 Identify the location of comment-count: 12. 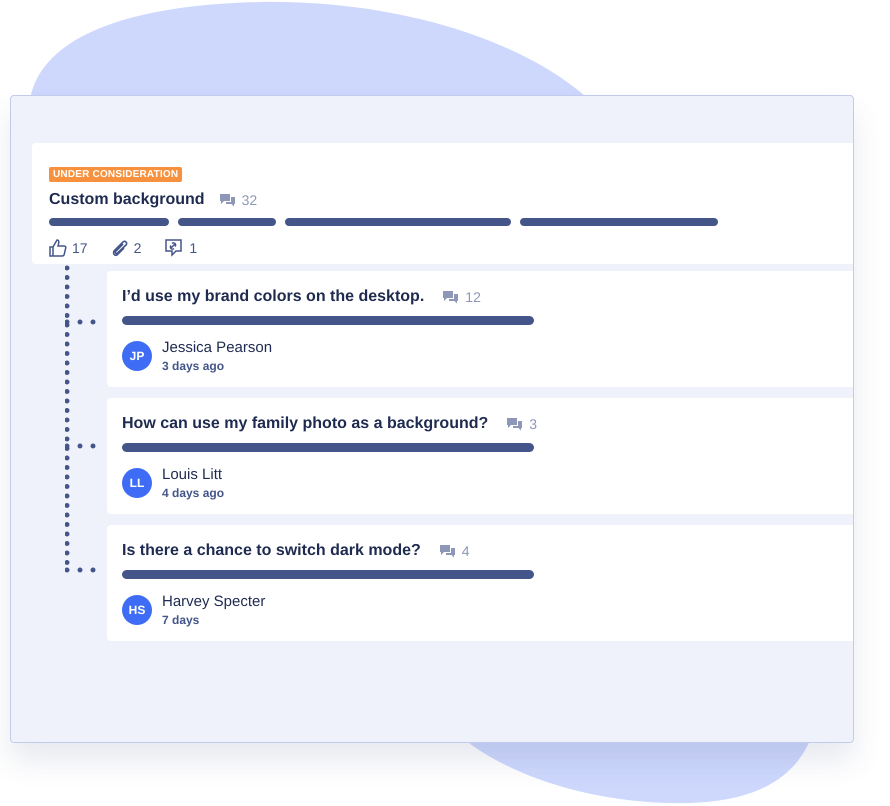
(473, 297).